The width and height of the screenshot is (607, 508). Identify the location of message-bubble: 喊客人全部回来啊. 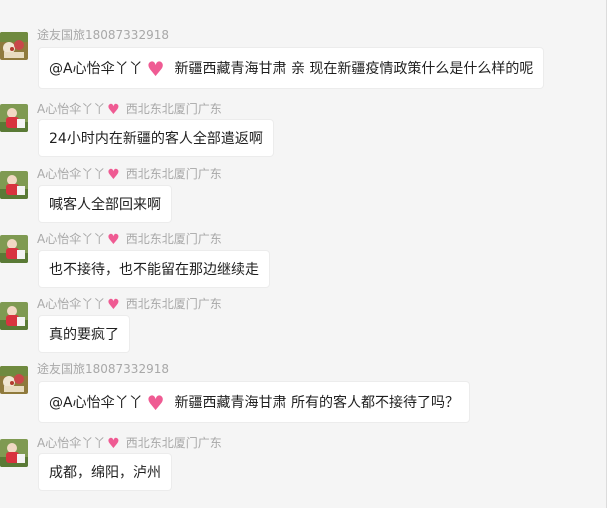
(105, 204).